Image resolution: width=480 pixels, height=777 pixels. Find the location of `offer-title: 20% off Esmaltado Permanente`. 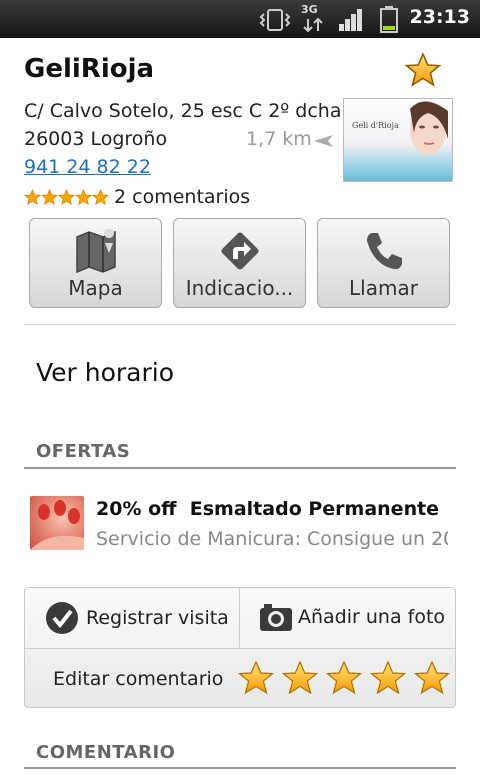

offer-title: 20% off Esmaltado Permanente is located at coordinates (268, 509).